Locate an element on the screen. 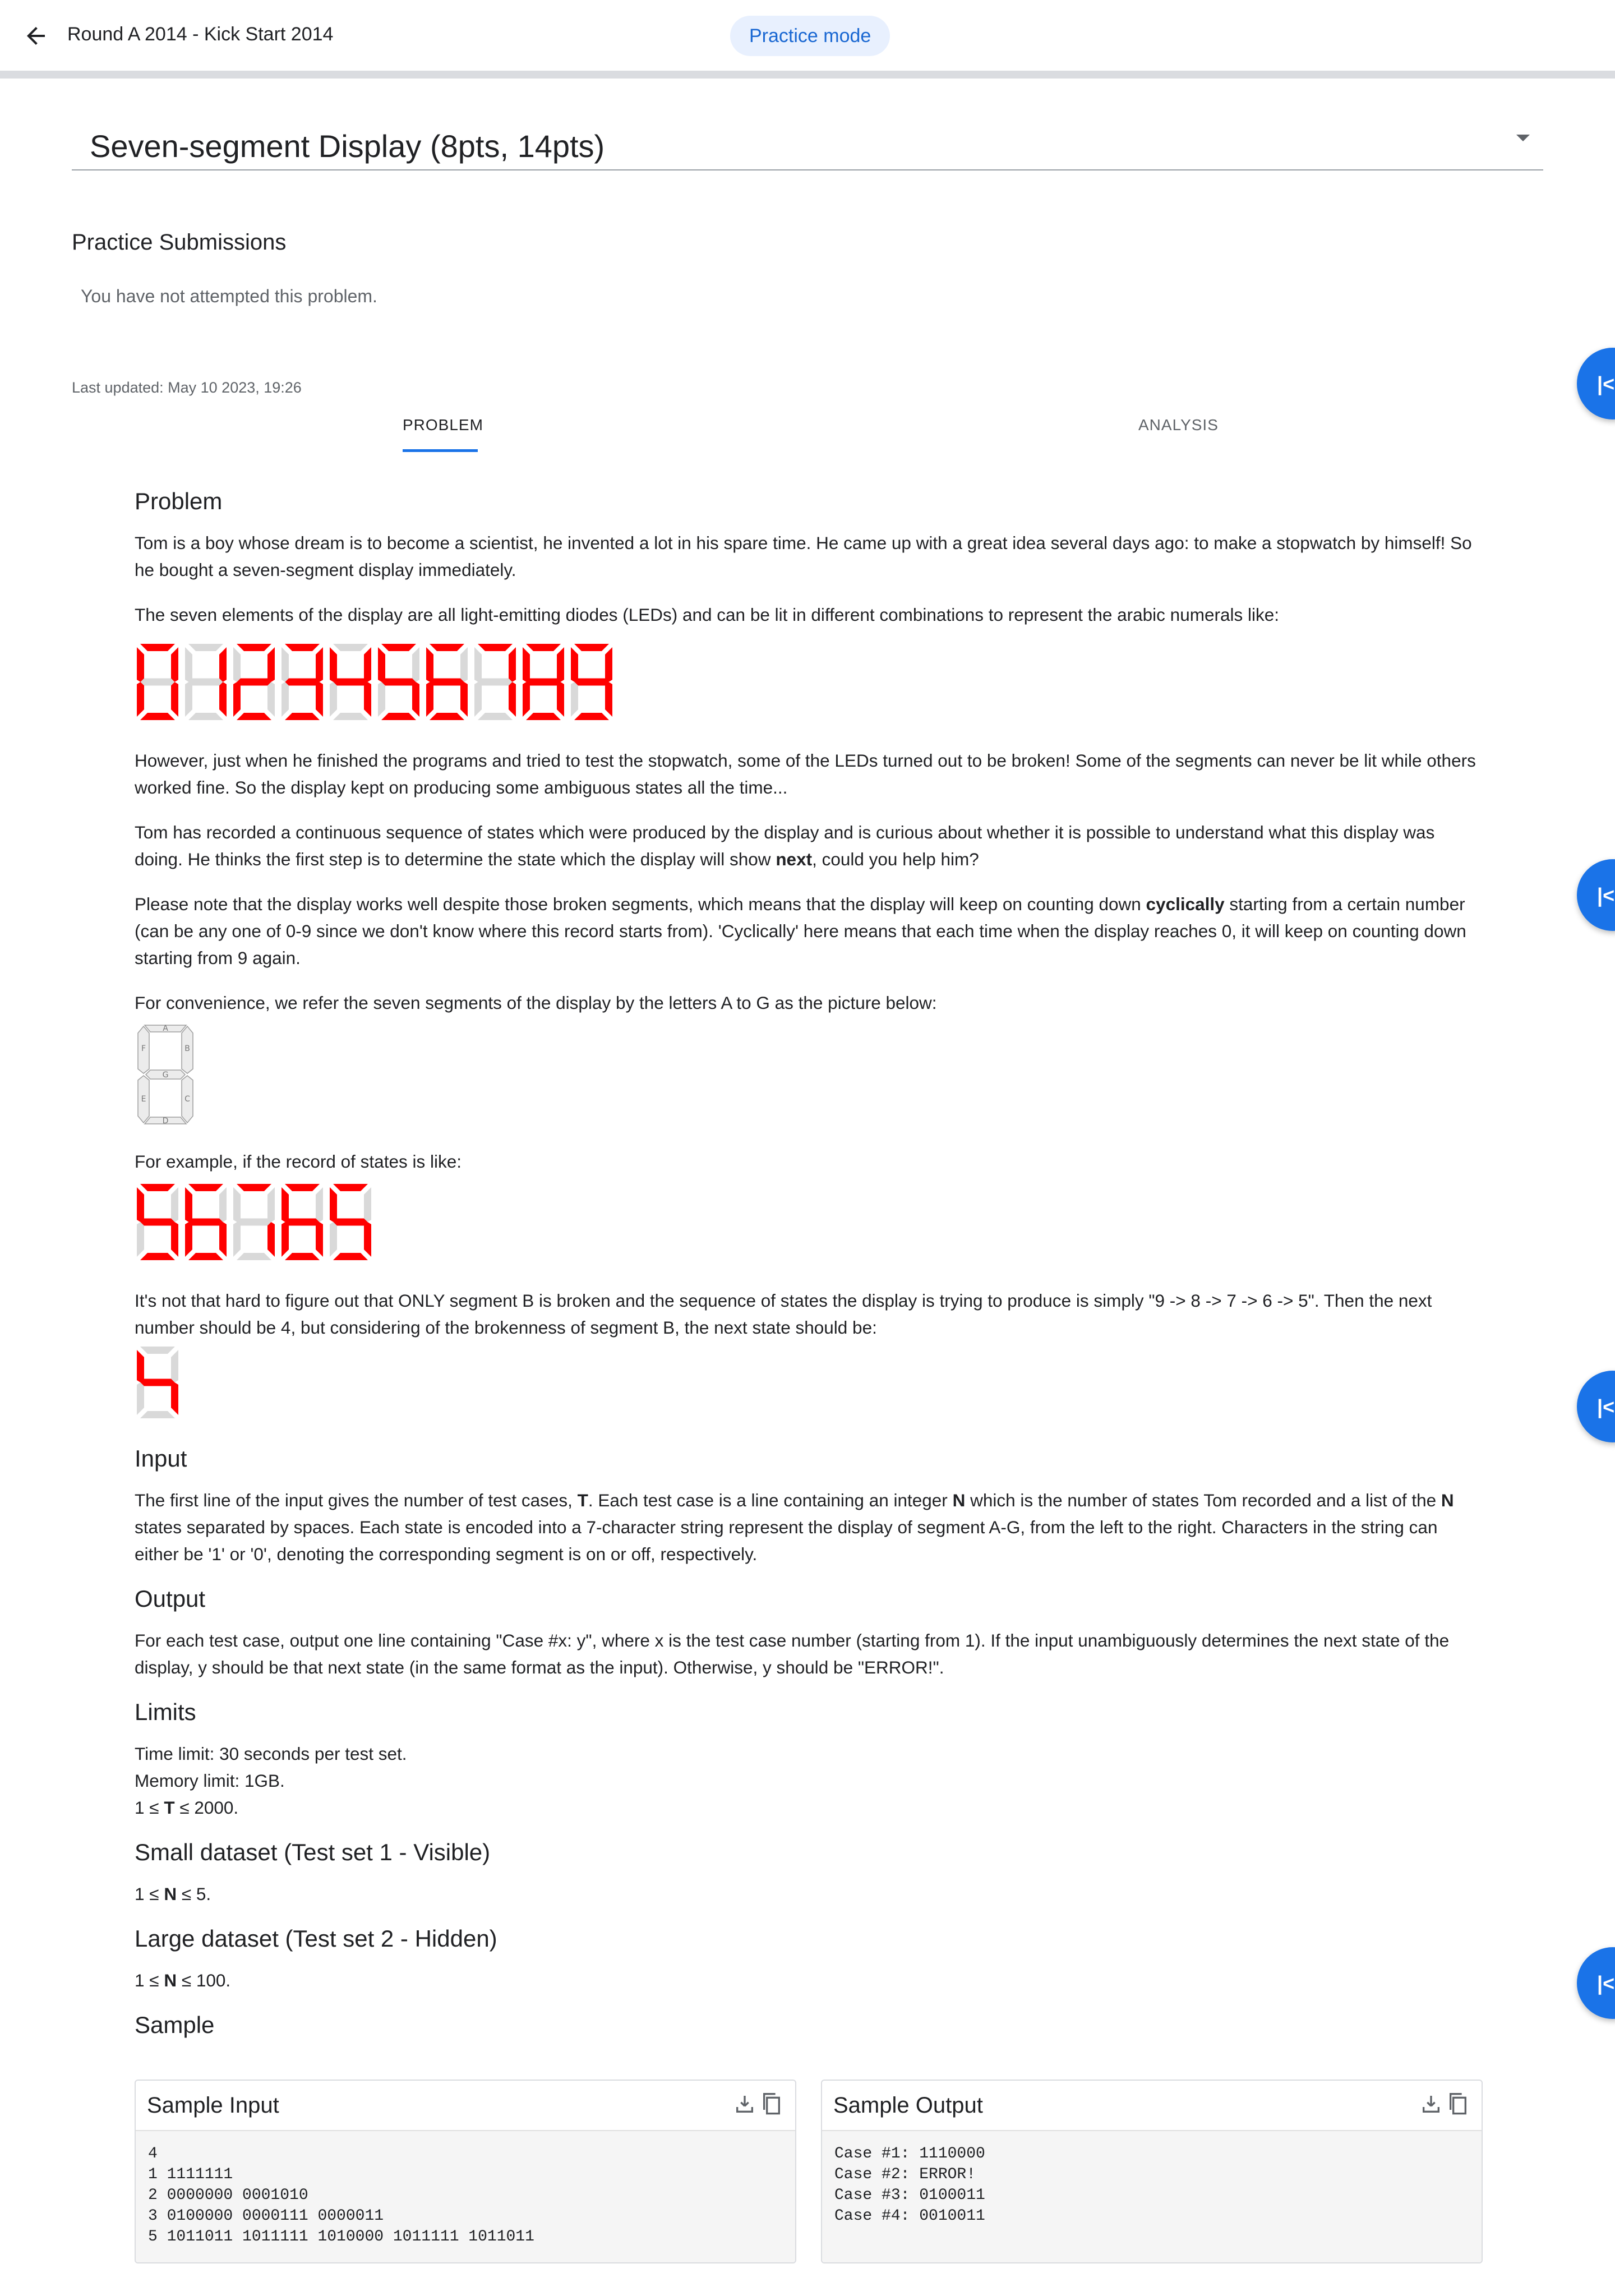  segment-label-f: F is located at coordinates (143, 1048).